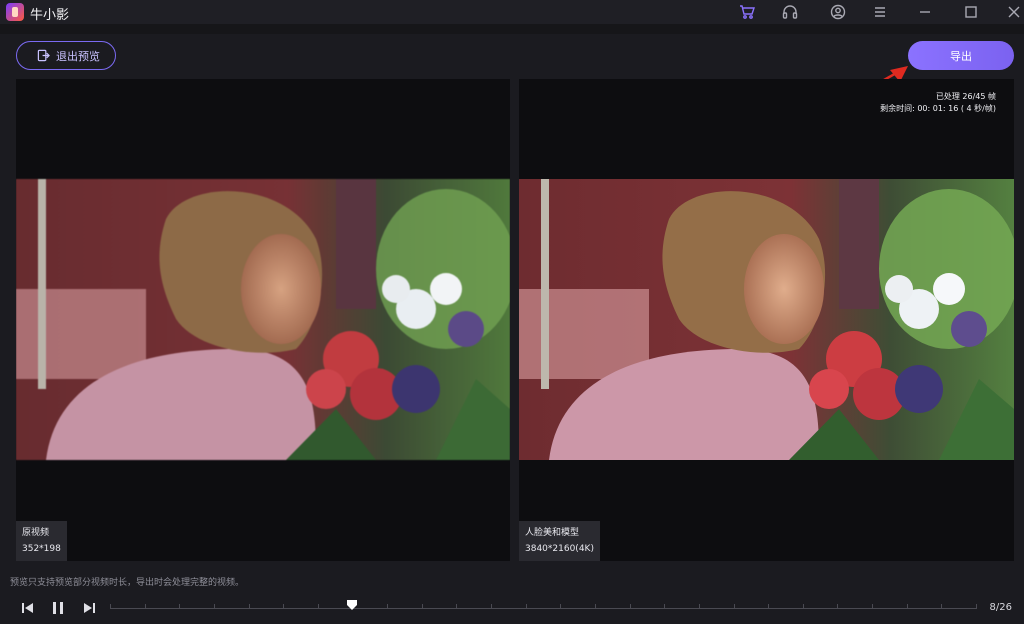 The width and height of the screenshot is (1024, 624). Describe the element at coordinates (15, 12) in the screenshot. I see `app-logo` at that location.